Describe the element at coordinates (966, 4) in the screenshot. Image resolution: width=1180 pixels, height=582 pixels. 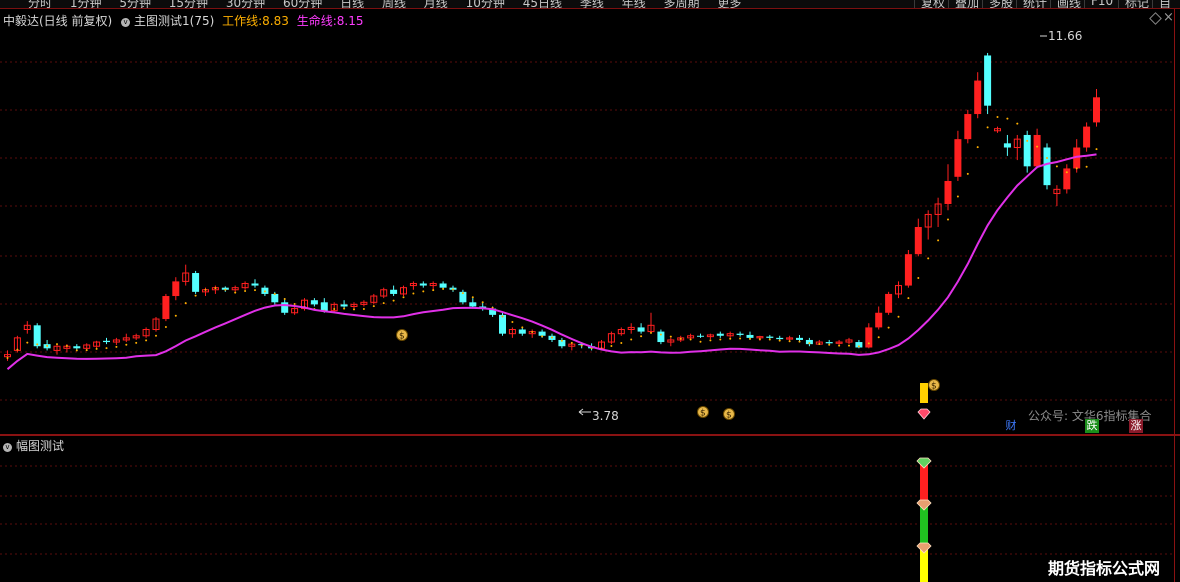
I see `overlay-button: 叠加` at that location.